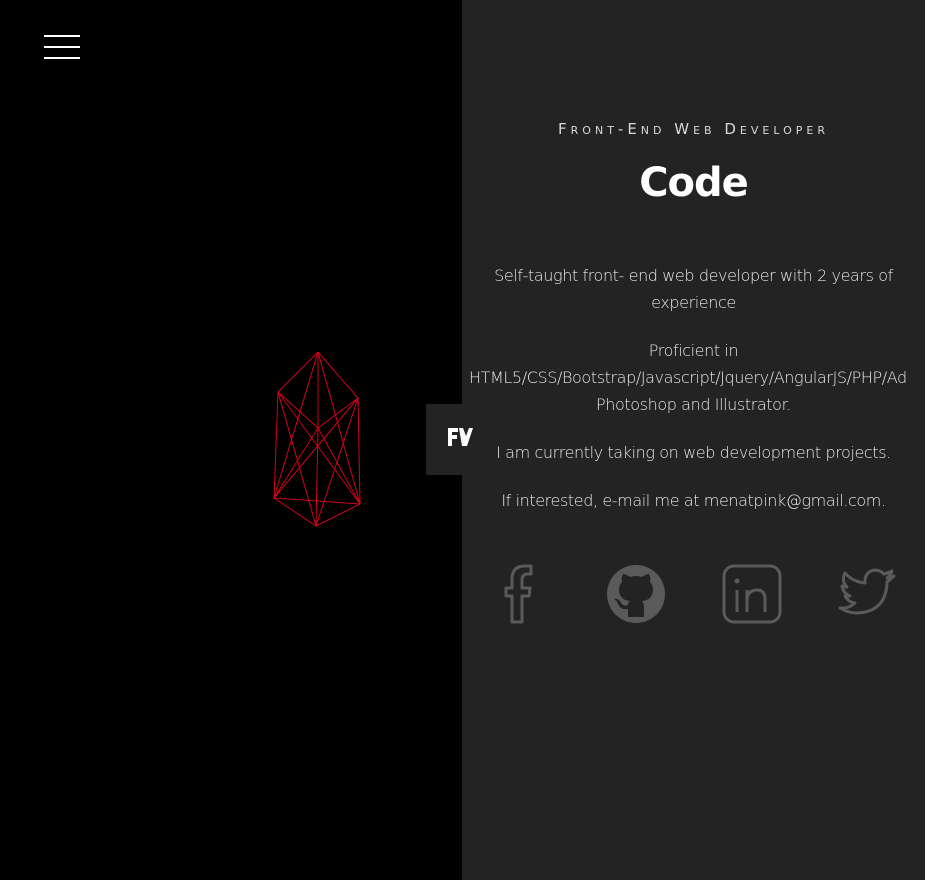 Image resolution: width=925 pixels, height=880 pixels. Describe the element at coordinates (449, 439) in the screenshot. I see `panel-toggle-button` at that location.